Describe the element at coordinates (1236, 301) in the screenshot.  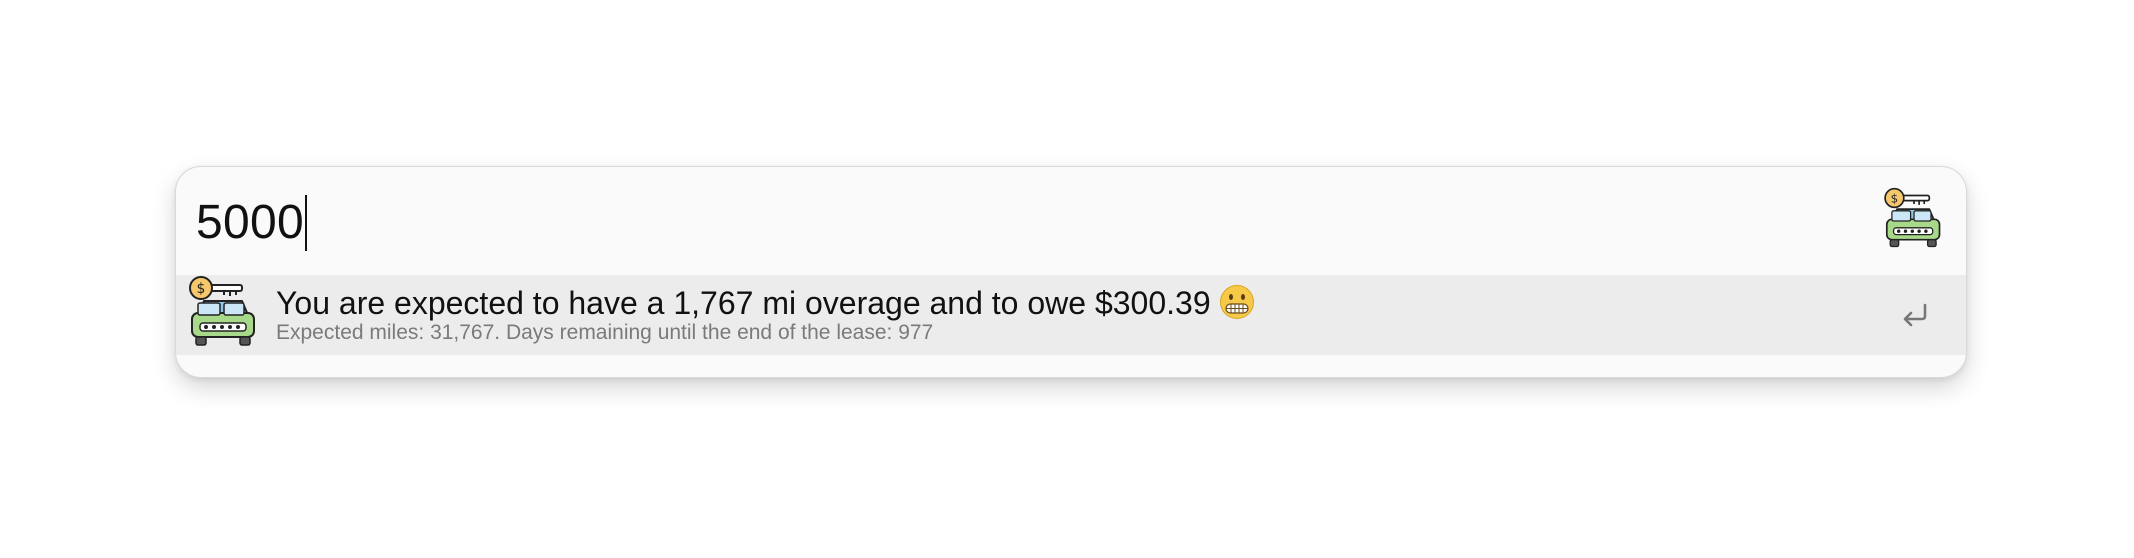
I see `grimacing-face-icon` at that location.